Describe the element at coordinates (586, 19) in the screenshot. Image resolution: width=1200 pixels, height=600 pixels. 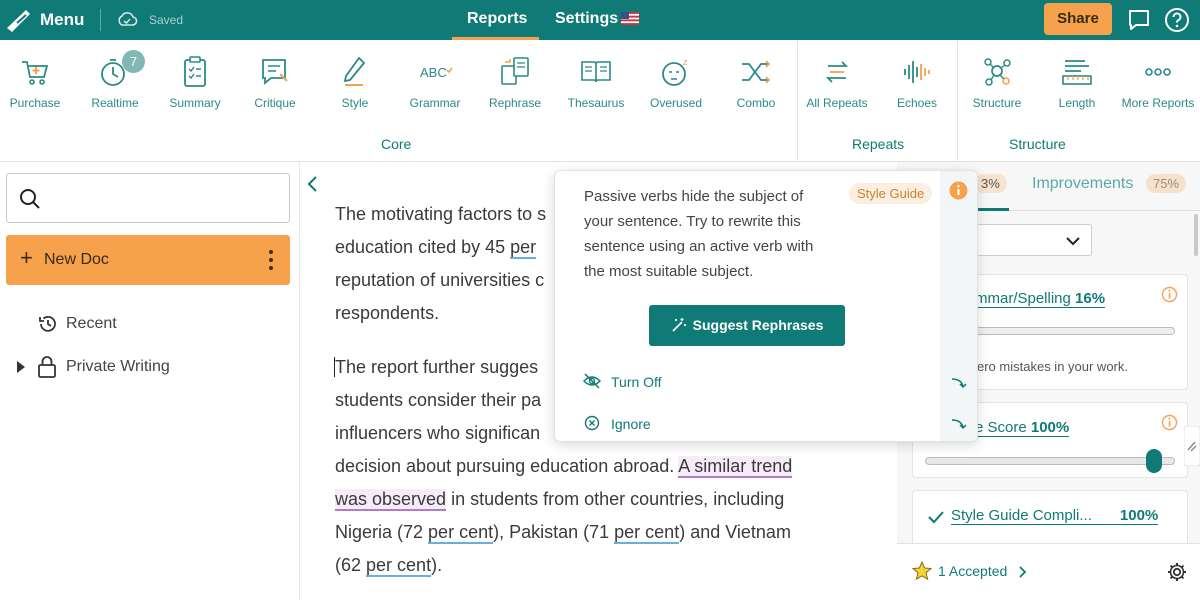
I see `tab-settings: Settings` at that location.